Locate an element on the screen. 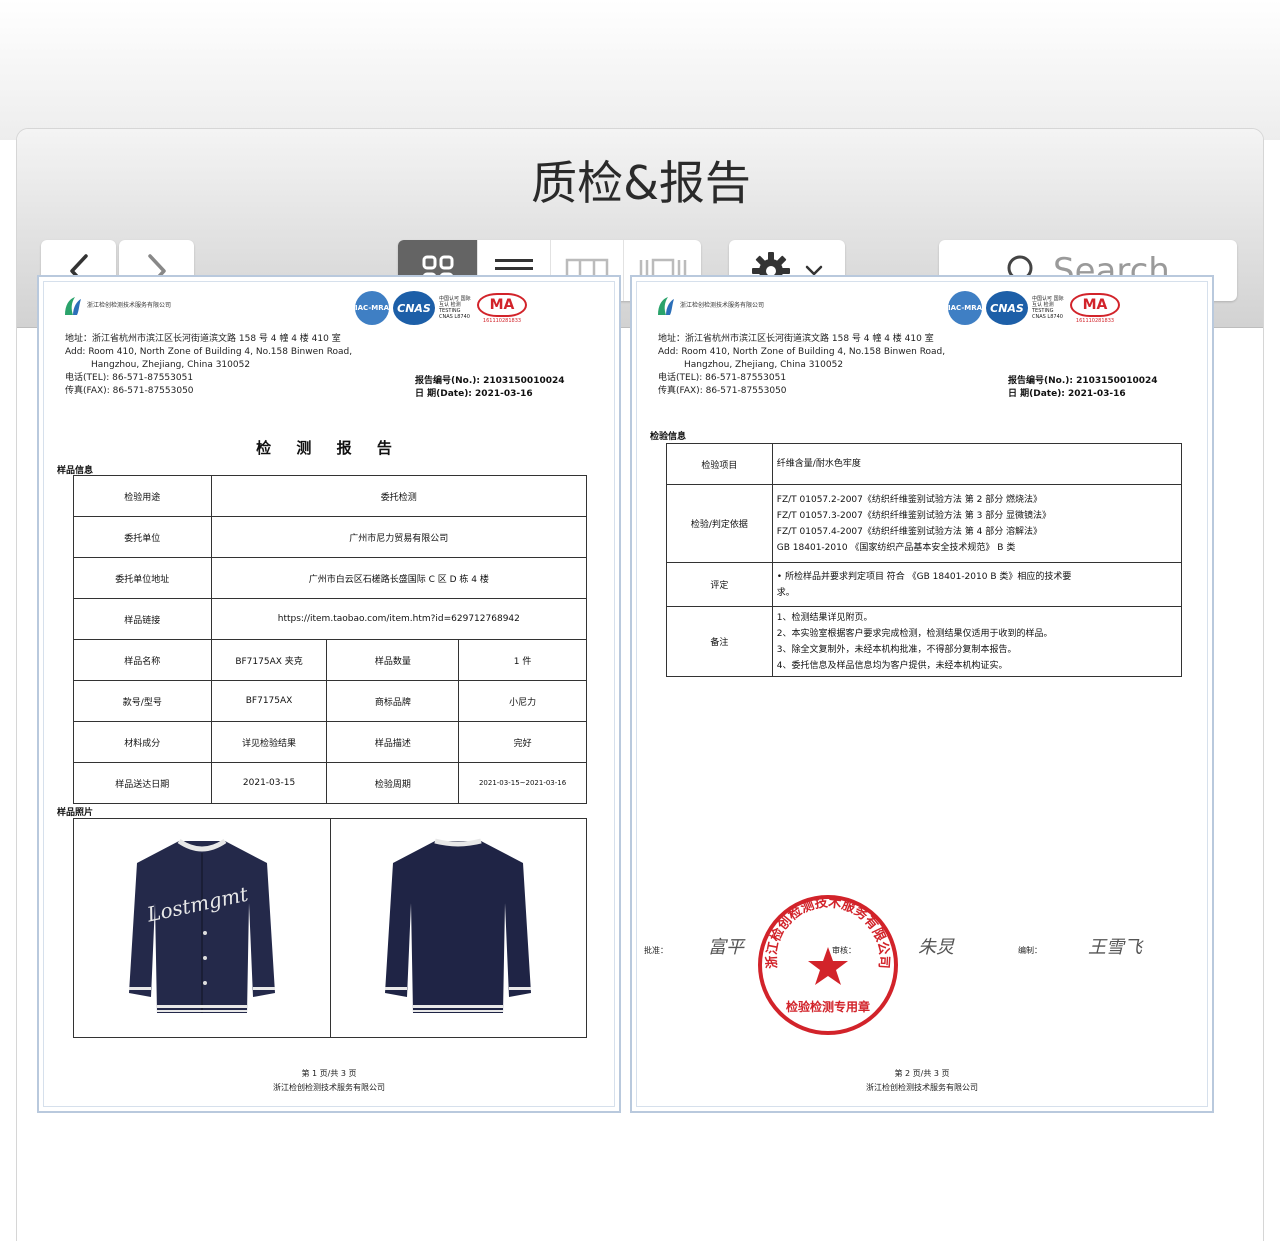 Image resolution: width=1280 pixels, height=1241 pixels. address-line: Hangzhou, Zhejiang, China 310052 is located at coordinates (764, 365).